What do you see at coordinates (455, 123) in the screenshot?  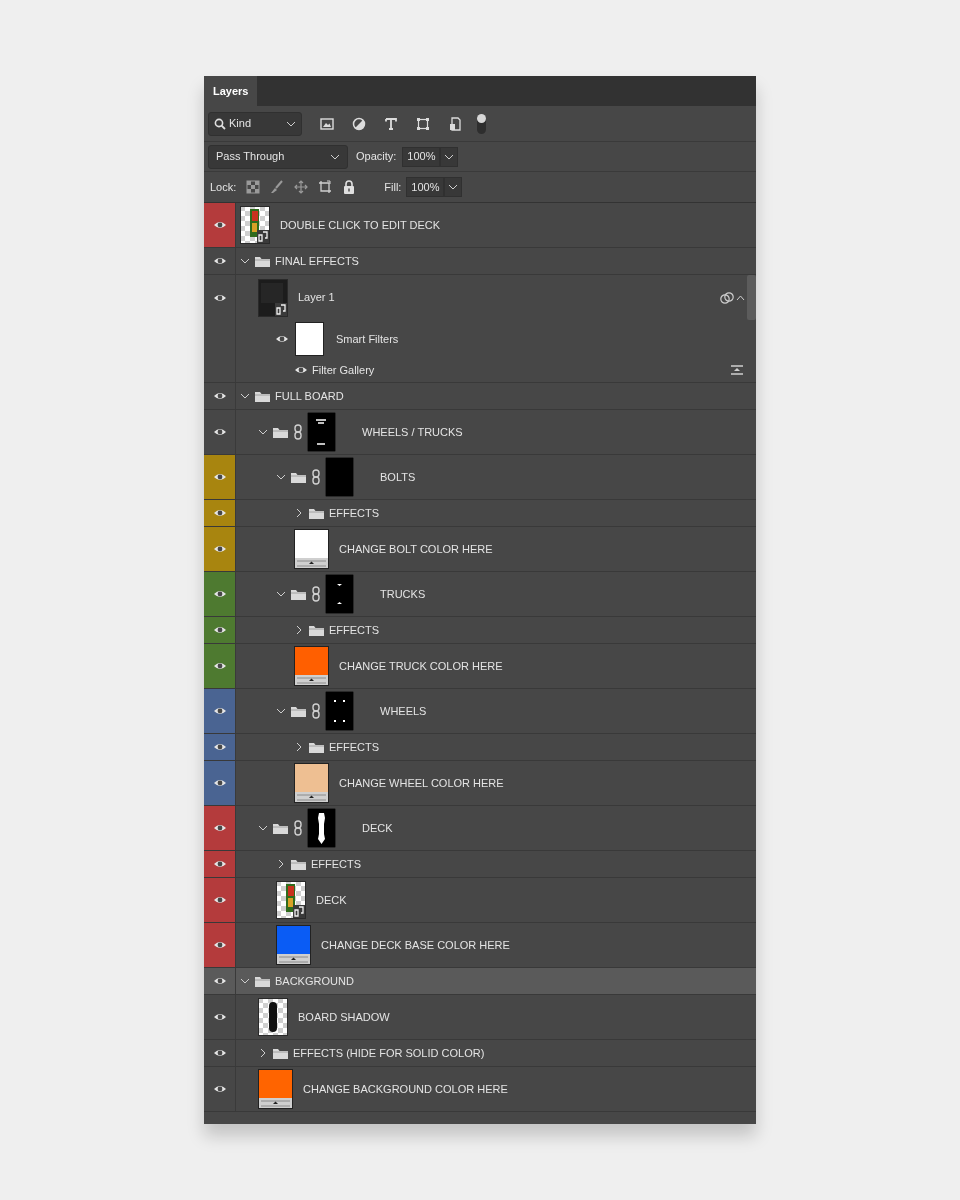 I see `smart-object-filter-icon` at bounding box center [455, 123].